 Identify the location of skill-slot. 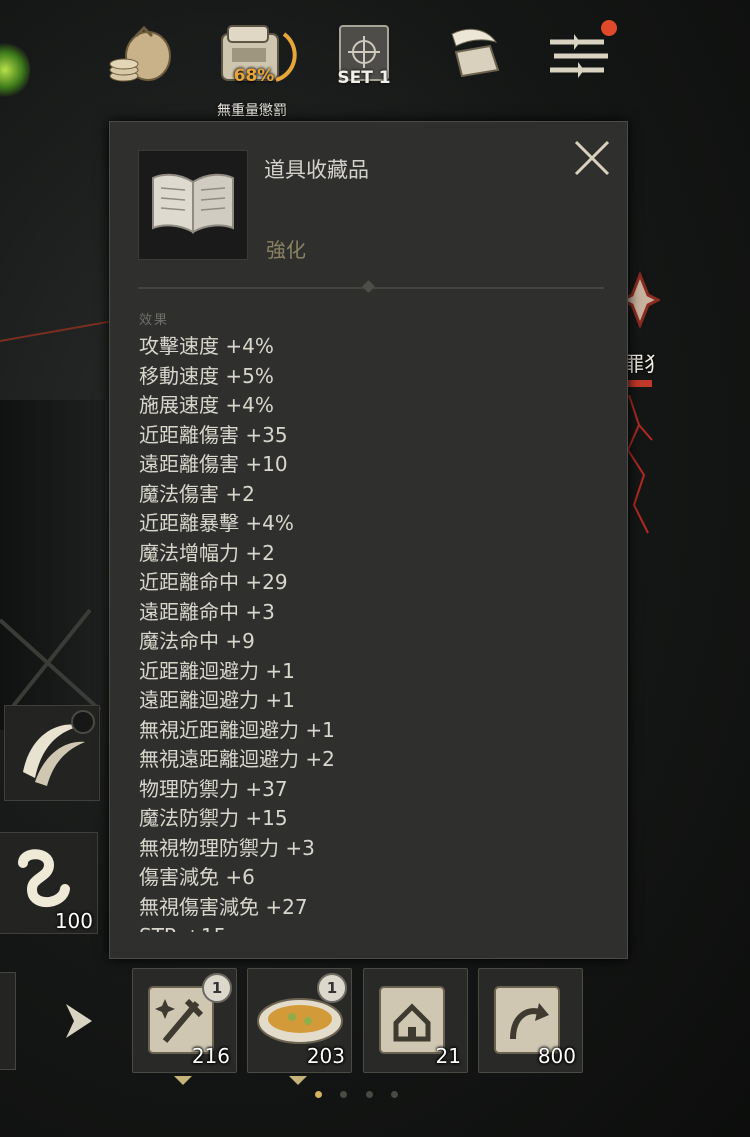
(52, 753).